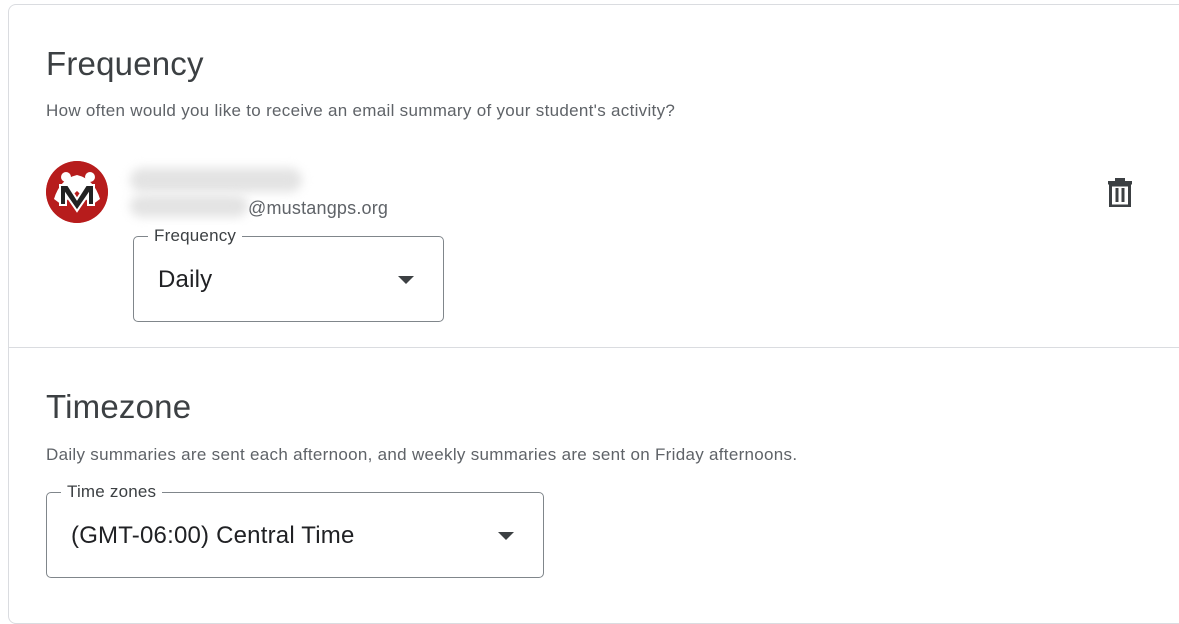  I want to click on timezone-select-label: Time zones, so click(112, 492).